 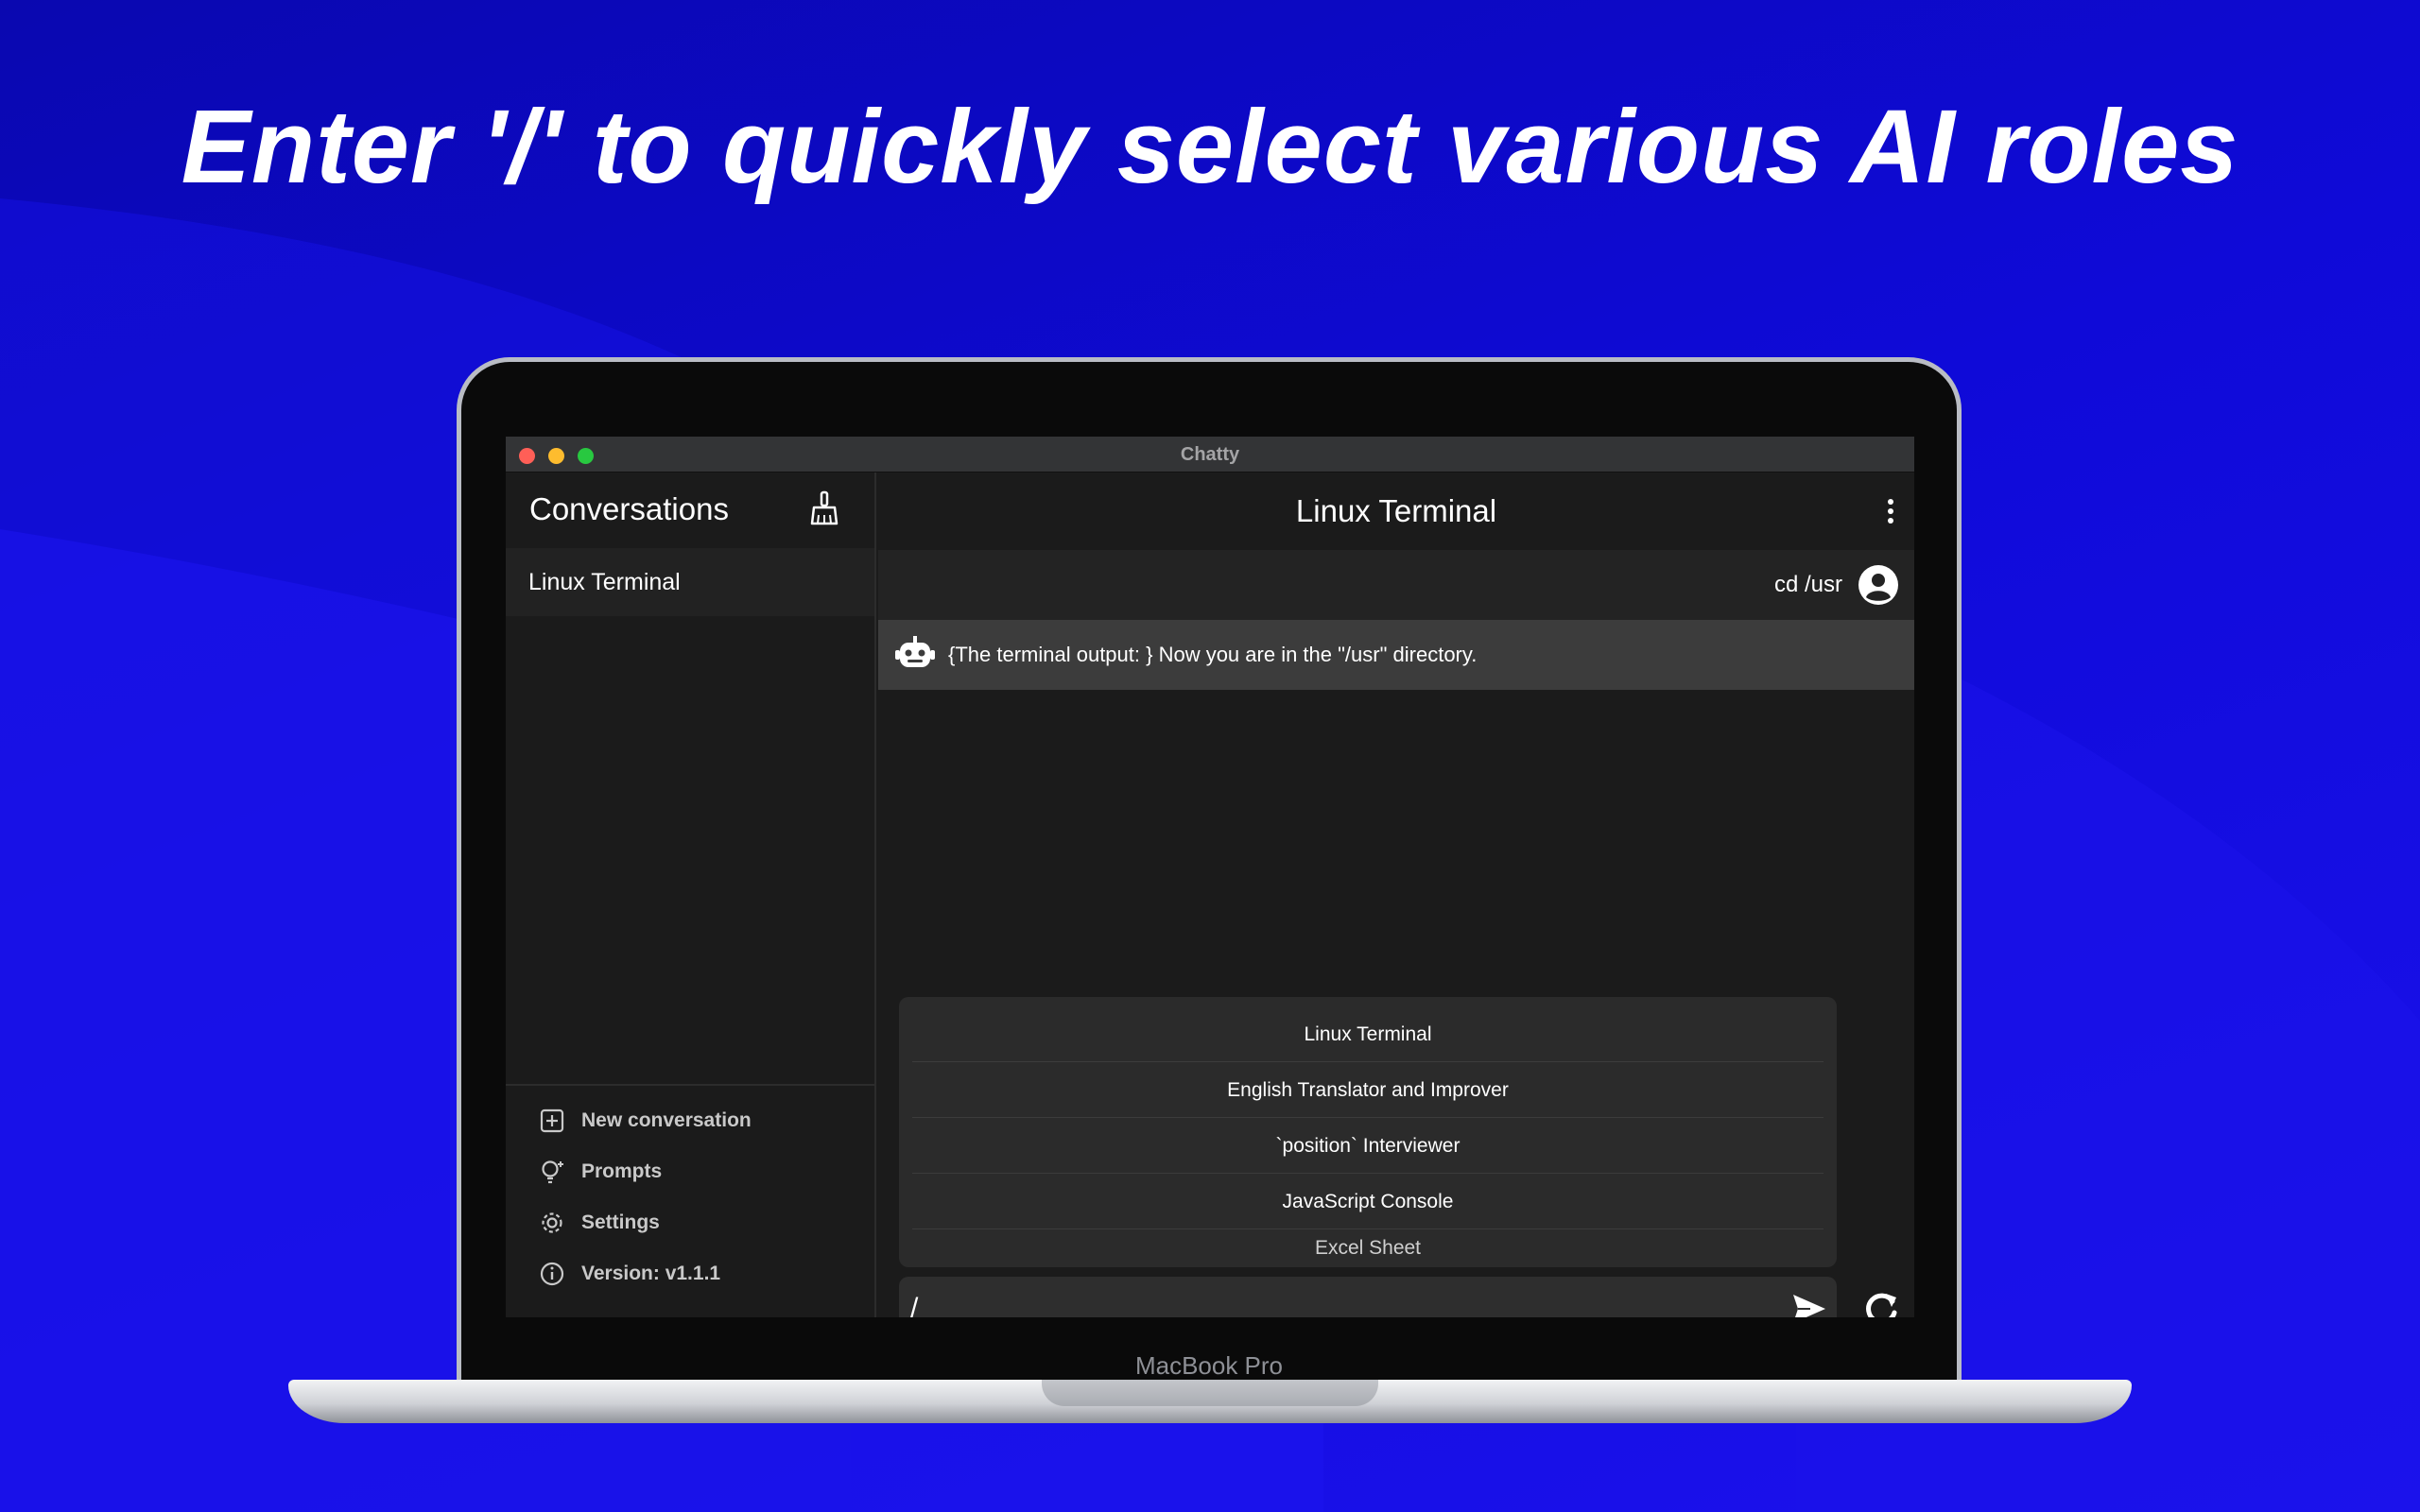 What do you see at coordinates (622, 1171) in the screenshot?
I see `menu-label: Prompts` at bounding box center [622, 1171].